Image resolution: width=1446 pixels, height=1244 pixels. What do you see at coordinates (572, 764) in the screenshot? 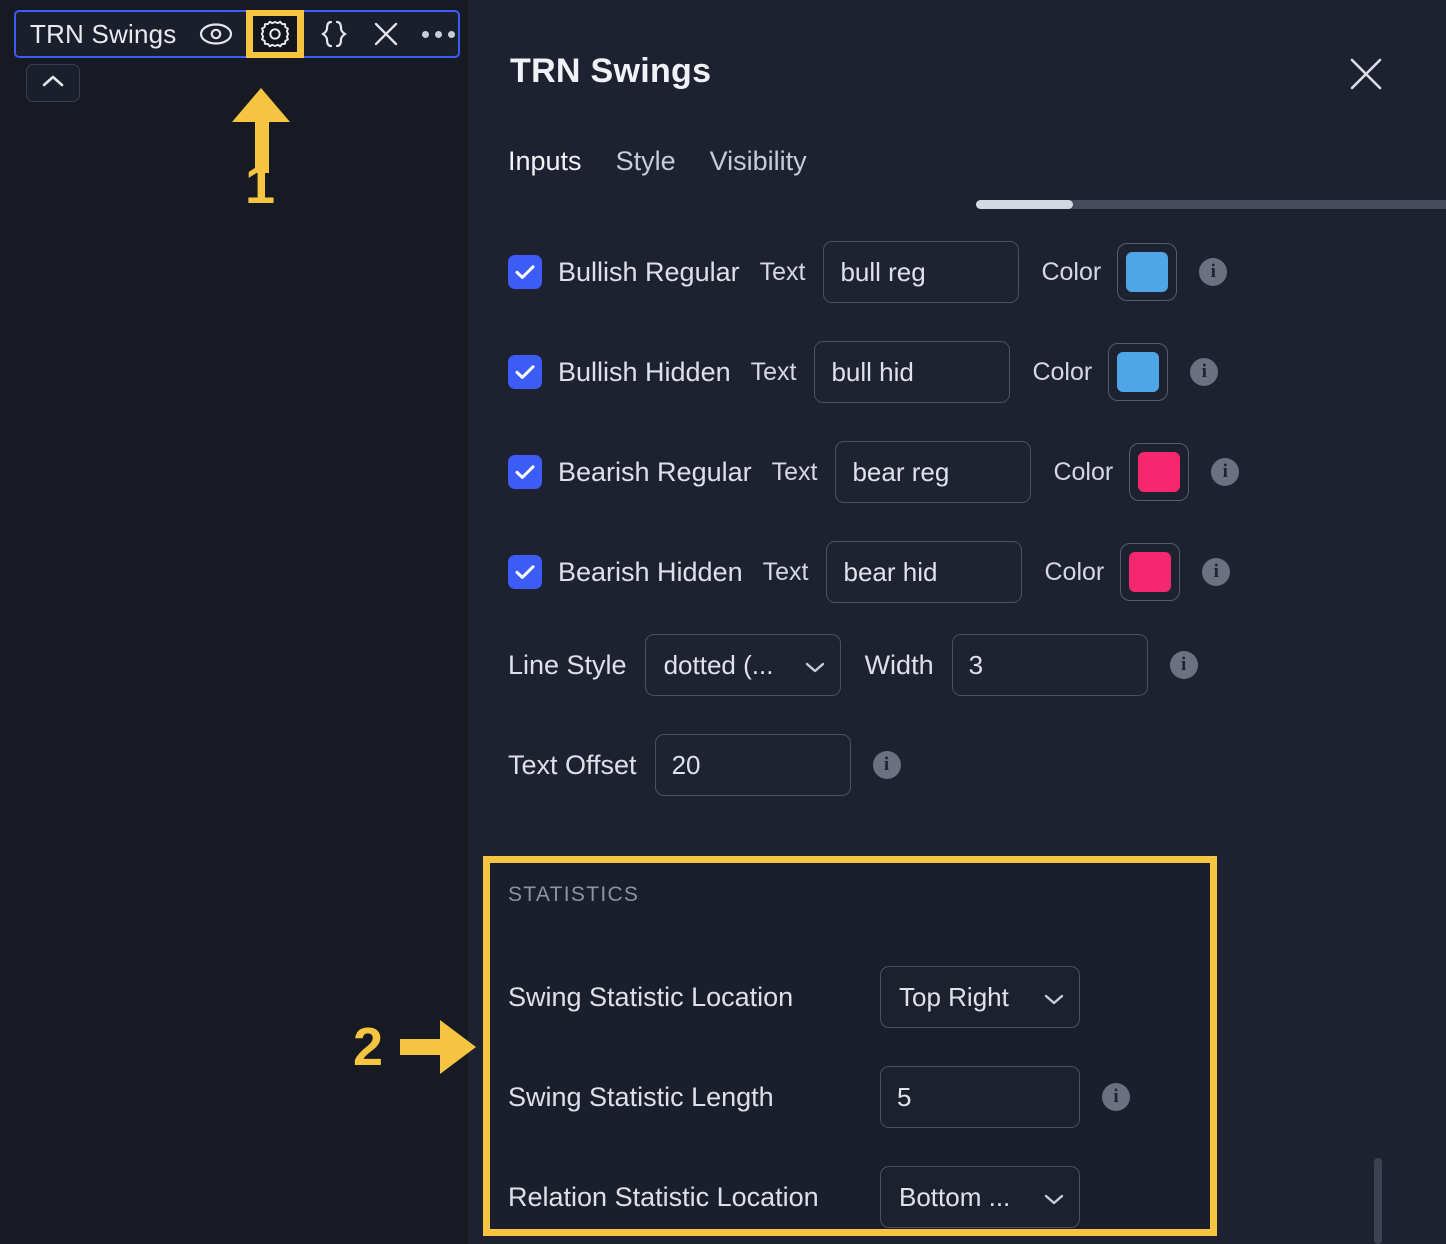
I see `label-text-offset: Text Offset` at bounding box center [572, 764].